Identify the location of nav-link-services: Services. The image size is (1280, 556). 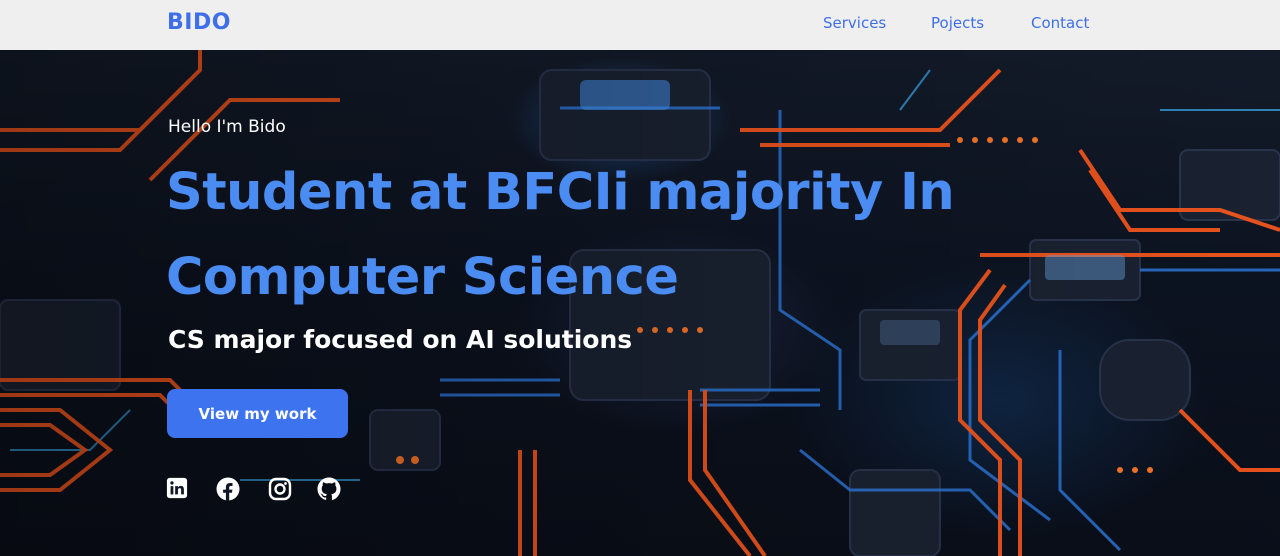
(854, 23).